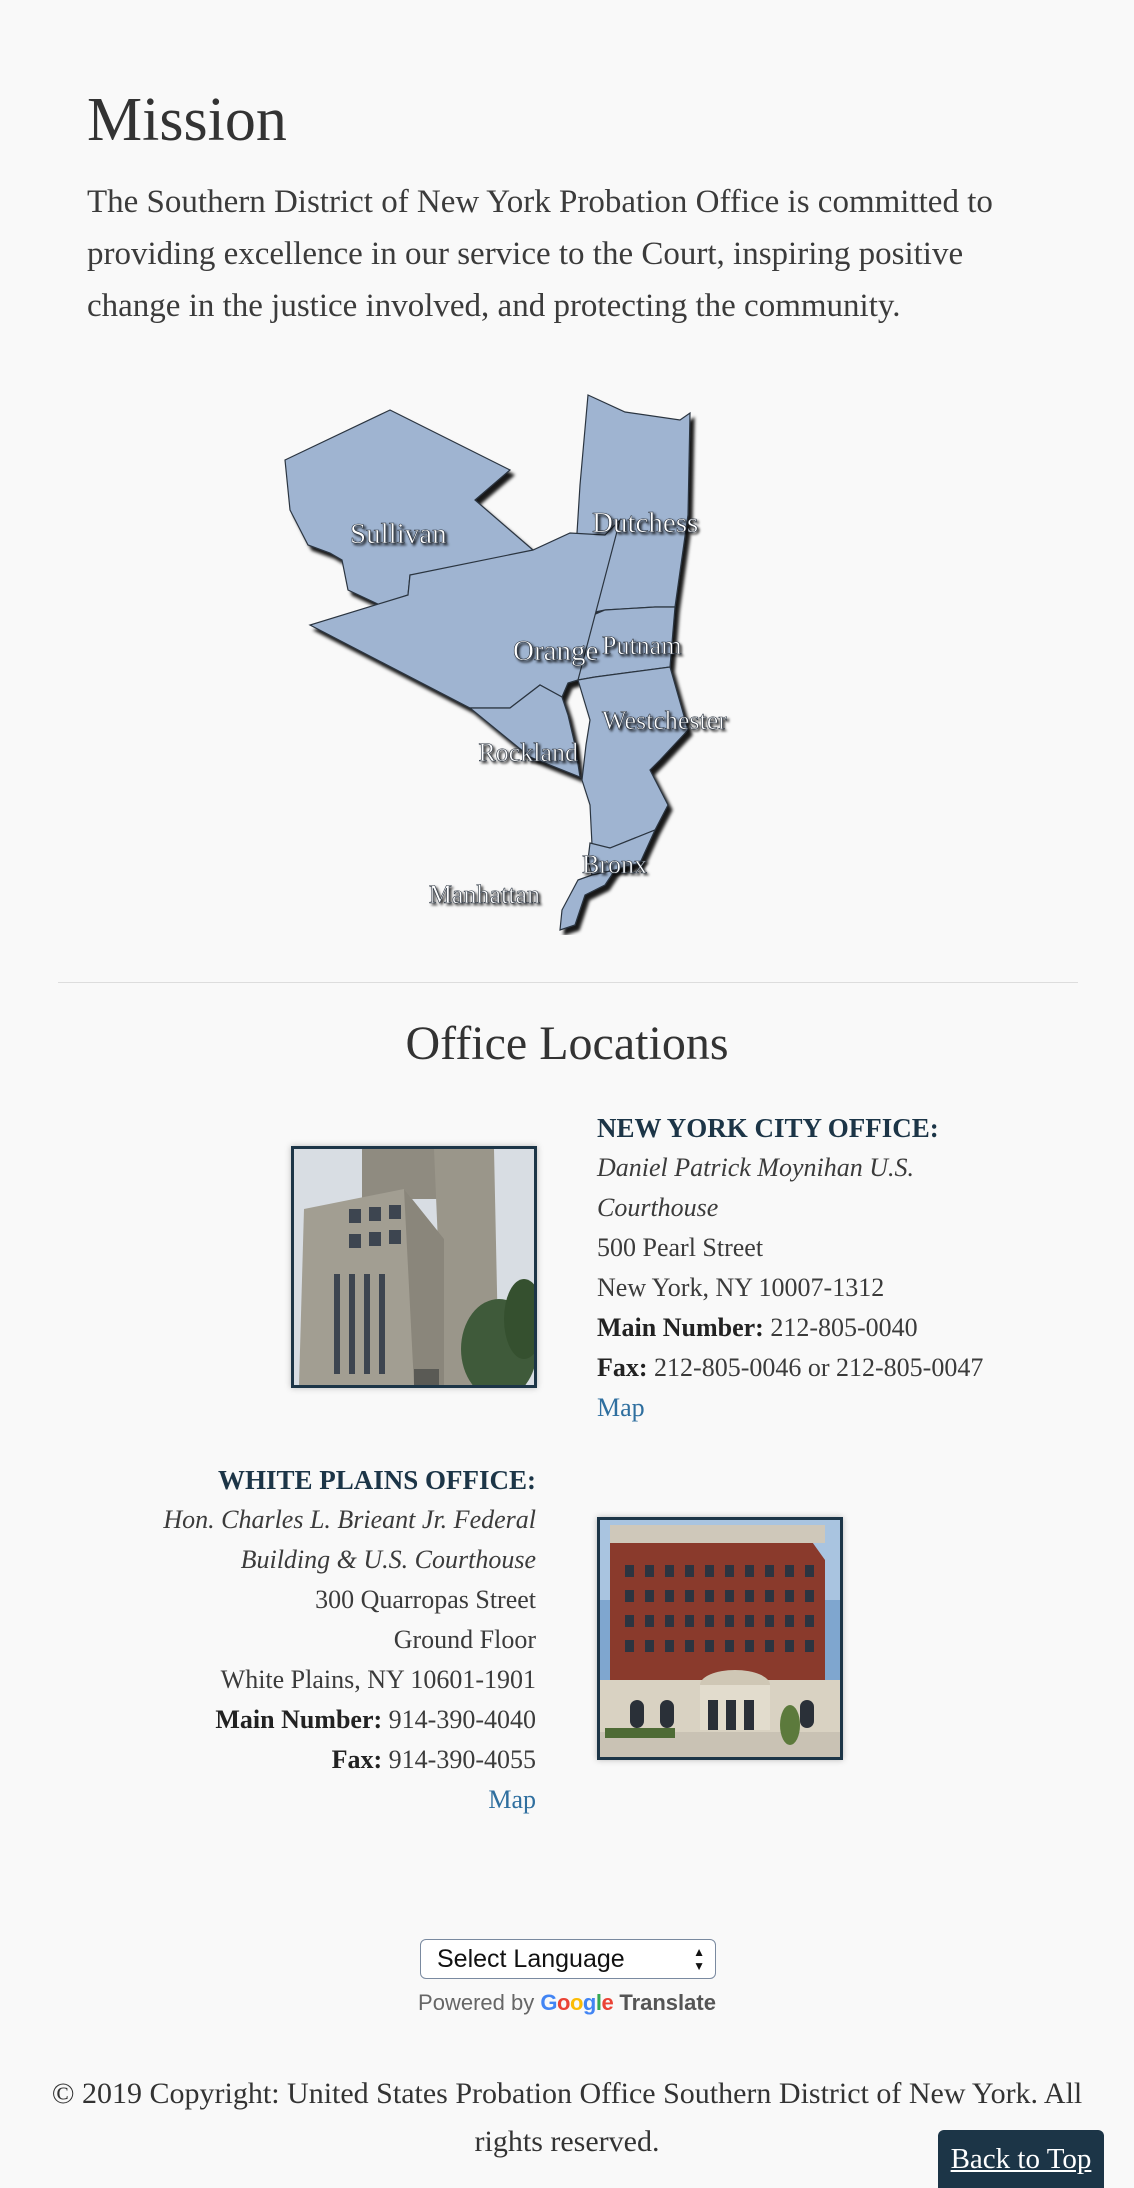 Image resolution: width=1134 pixels, height=2188 pixels. What do you see at coordinates (633, 757) in the screenshot?
I see `county-westchester` at bounding box center [633, 757].